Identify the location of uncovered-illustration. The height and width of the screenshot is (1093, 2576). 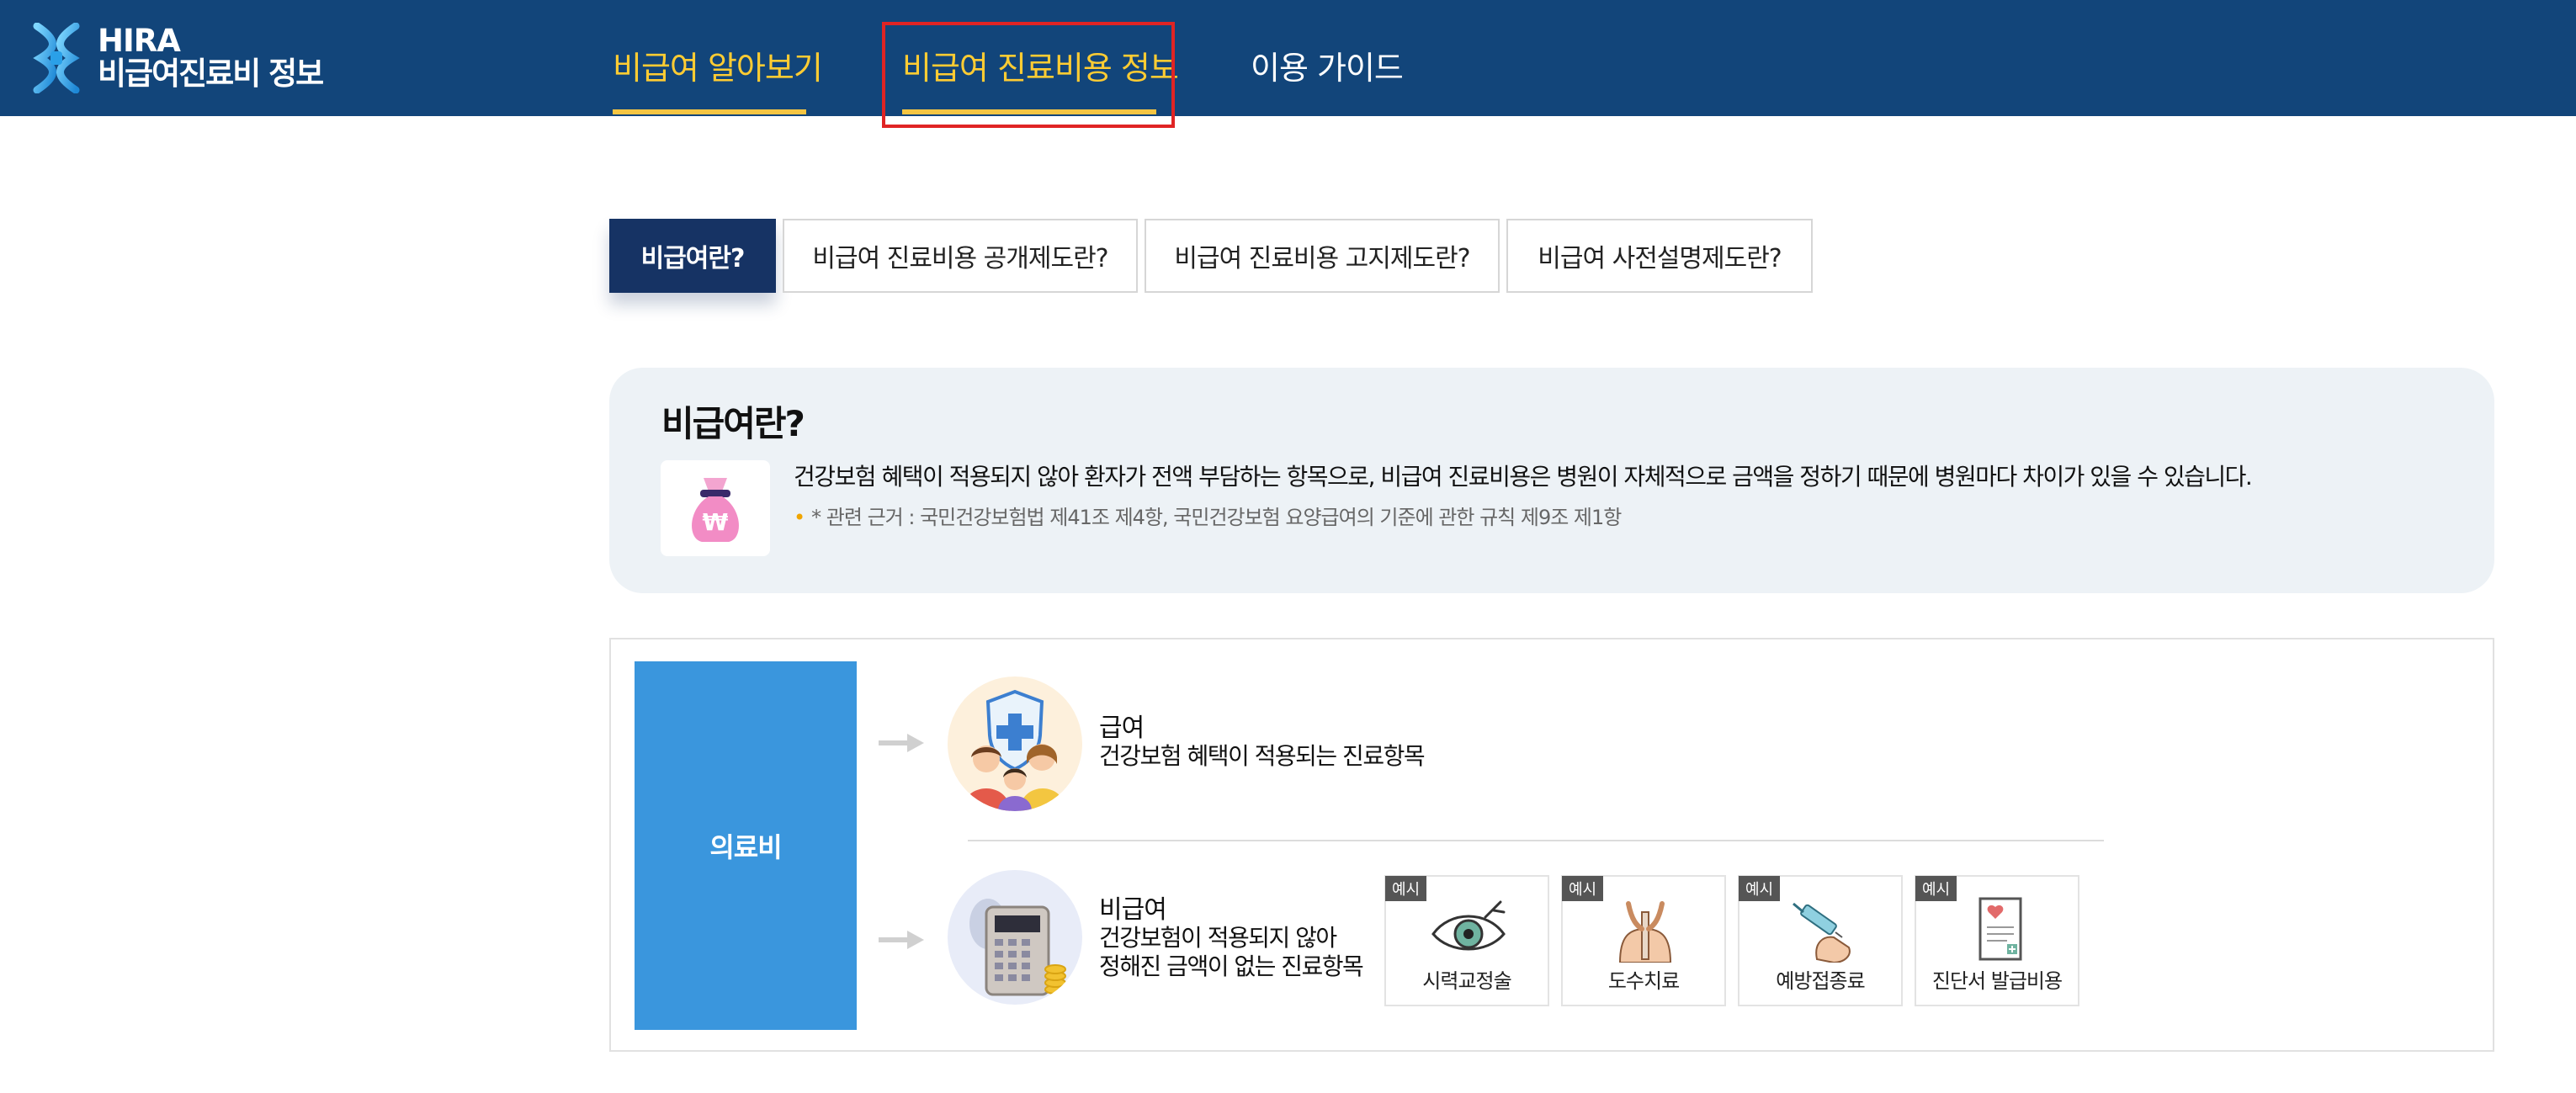
(1015, 937).